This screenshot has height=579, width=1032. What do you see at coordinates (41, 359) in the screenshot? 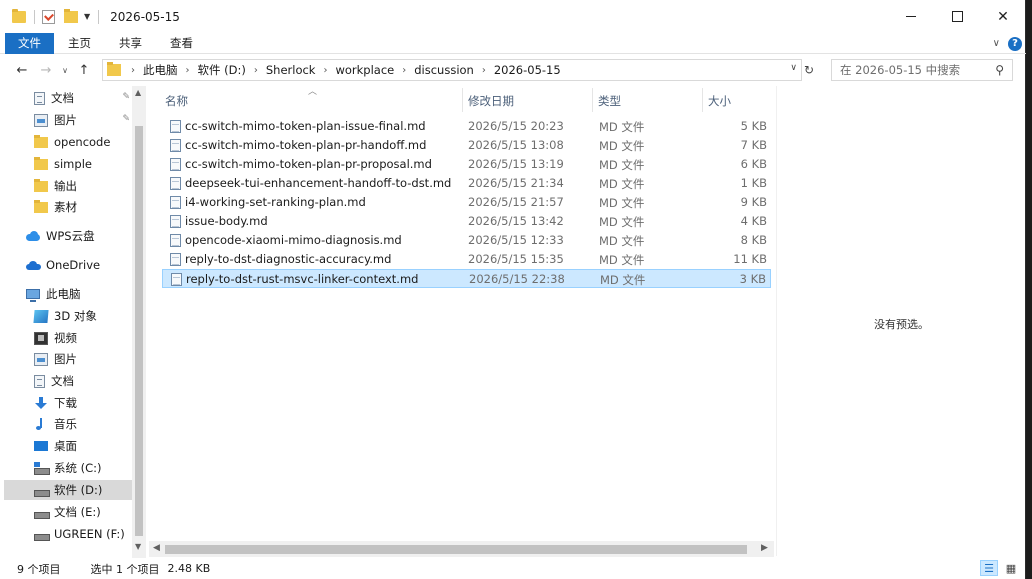
I see `picture-icon` at bounding box center [41, 359].